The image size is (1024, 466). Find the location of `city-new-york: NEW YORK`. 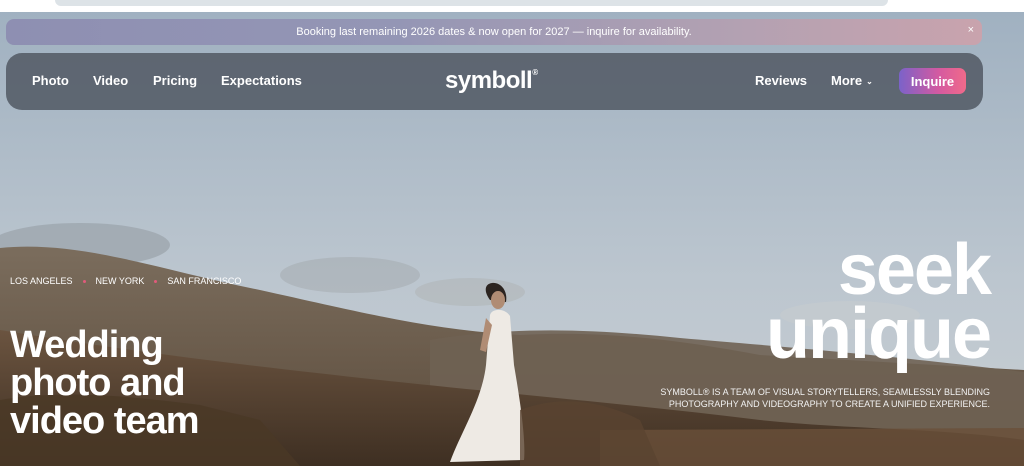

city-new-york: NEW YORK is located at coordinates (120, 281).